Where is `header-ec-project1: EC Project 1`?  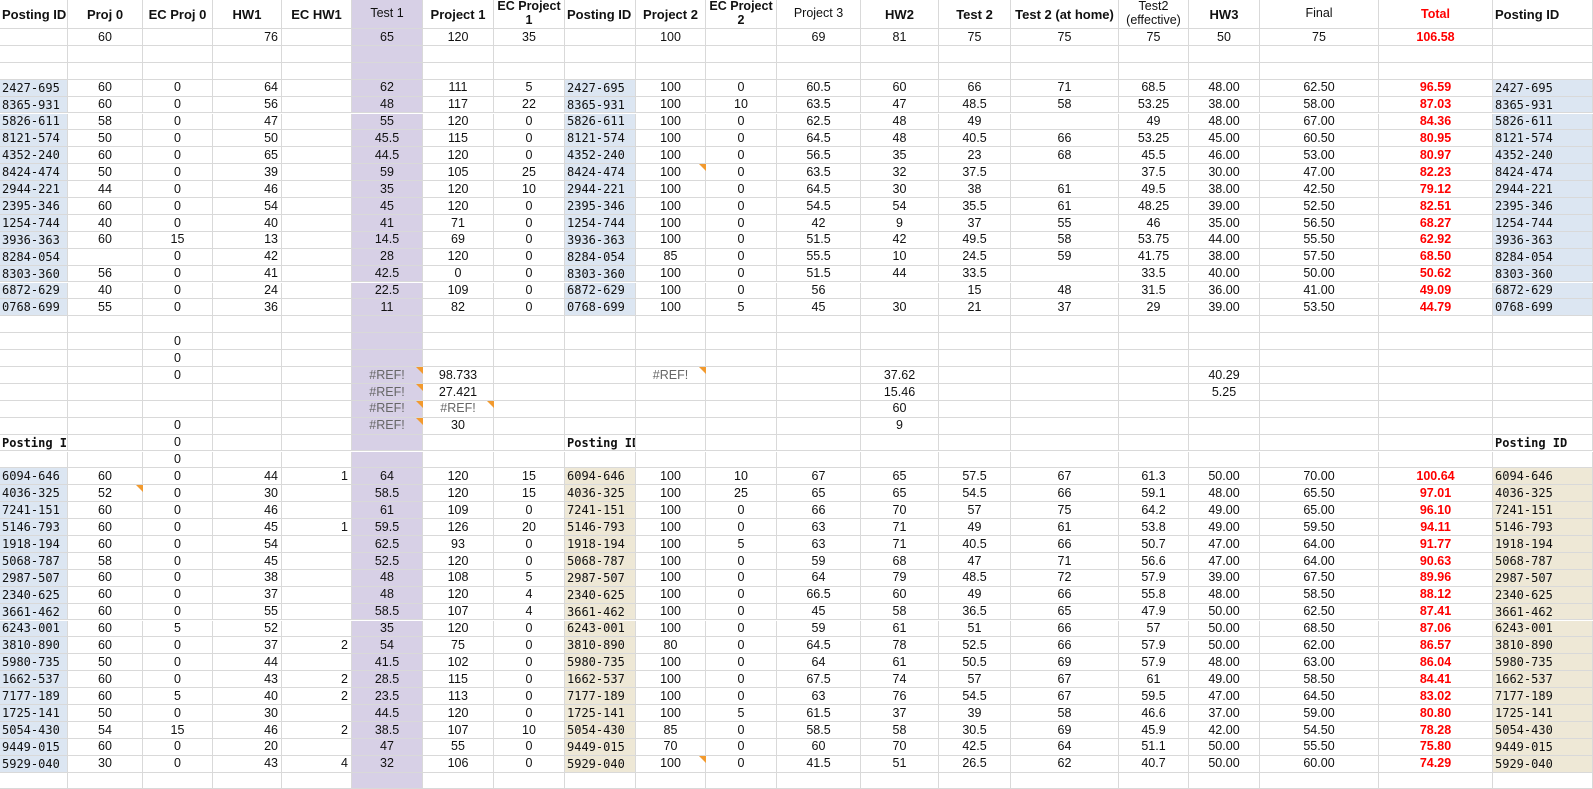
header-ec-project1: EC Project 1 is located at coordinates (529, 14).